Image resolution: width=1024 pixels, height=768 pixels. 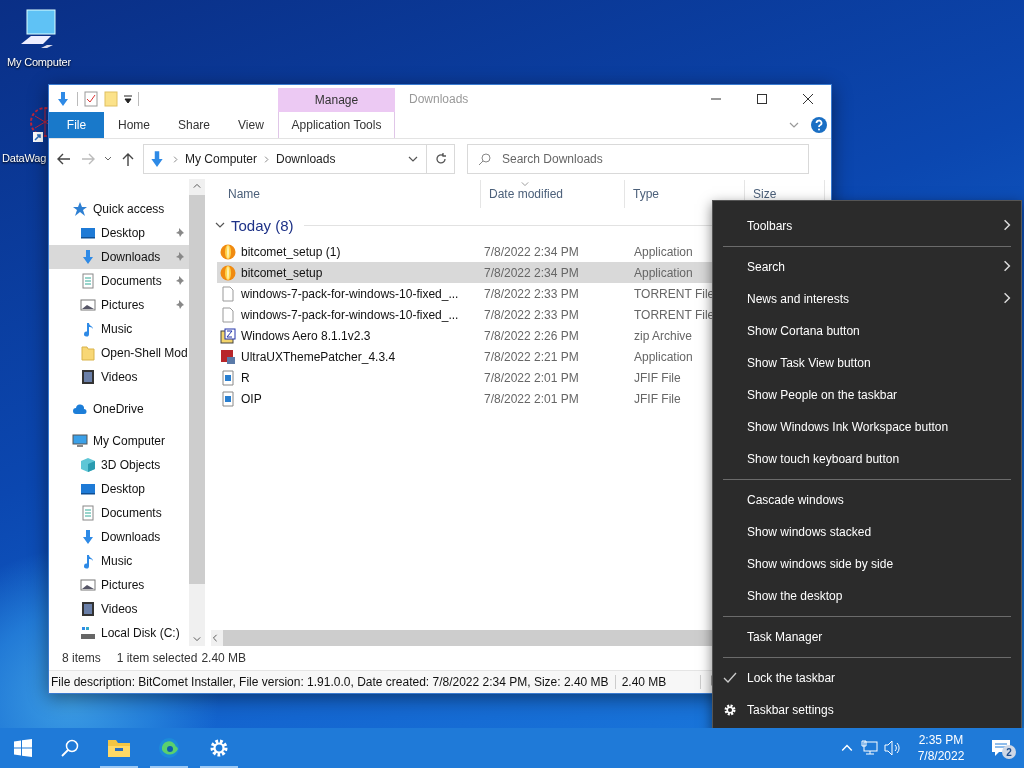 I want to click on menu-item: Taskbar settings, so click(x=867, y=710).